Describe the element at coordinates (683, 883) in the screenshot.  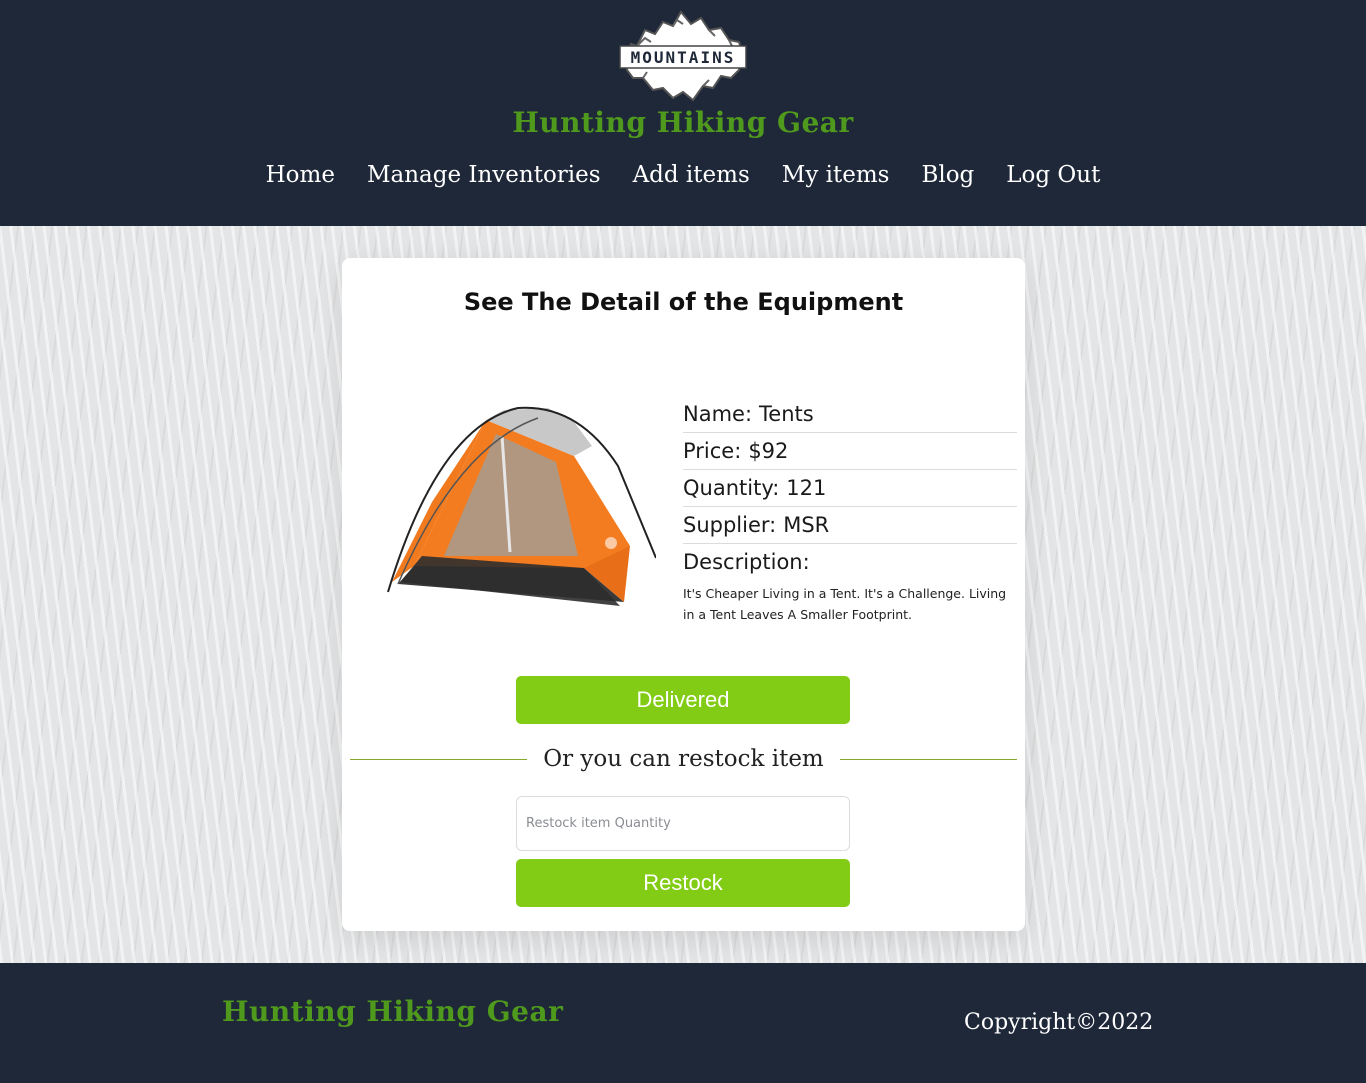
I see `restock-button: Restock` at that location.